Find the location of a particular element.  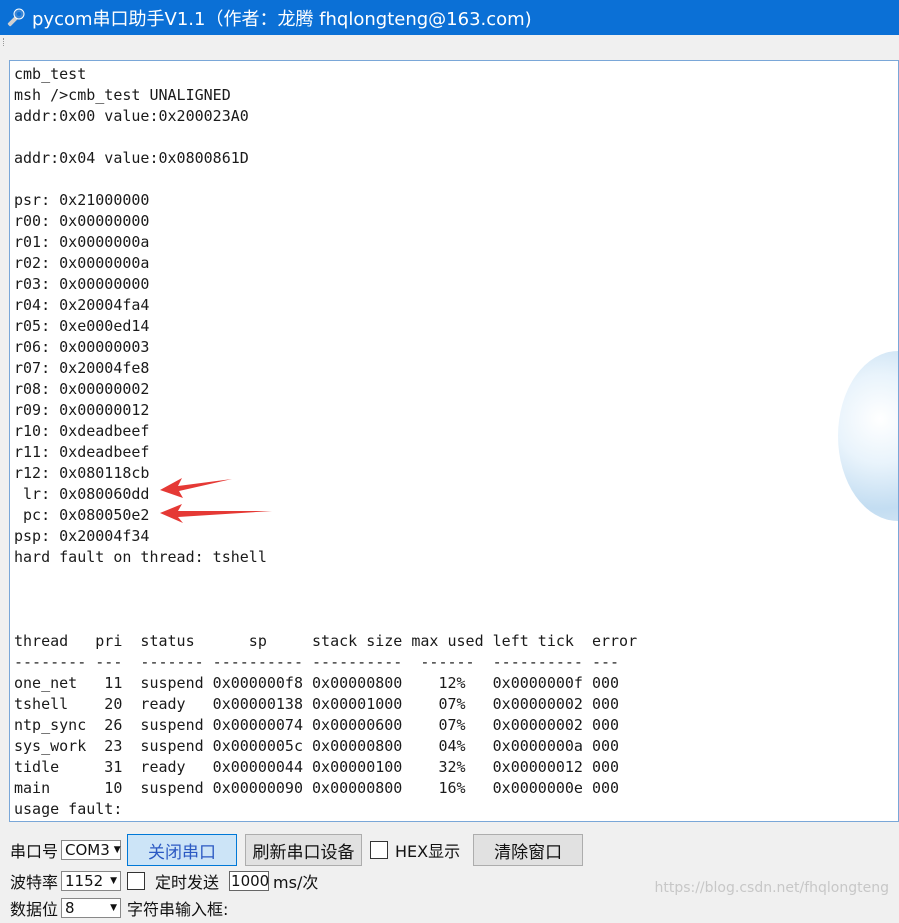

hex-display-label: HEX显示 is located at coordinates (428, 851).